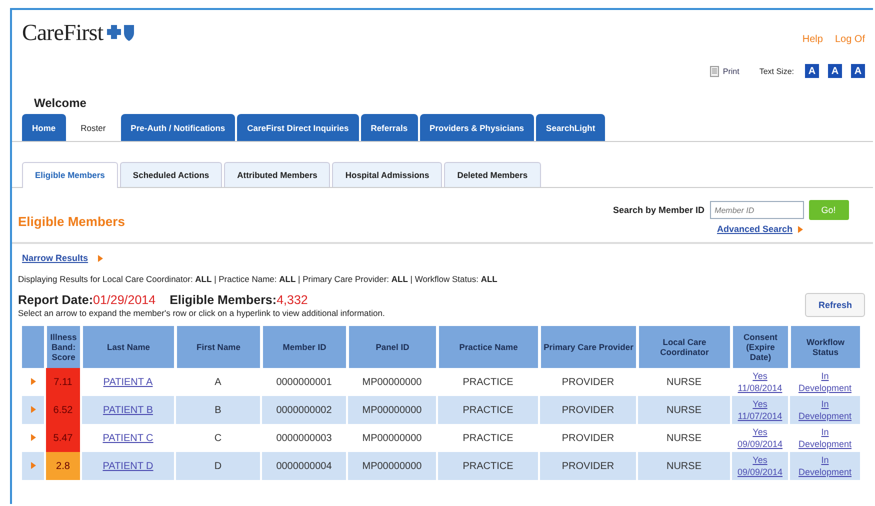  Describe the element at coordinates (121, 33) in the screenshot. I see `cross-shield-icon` at that location.